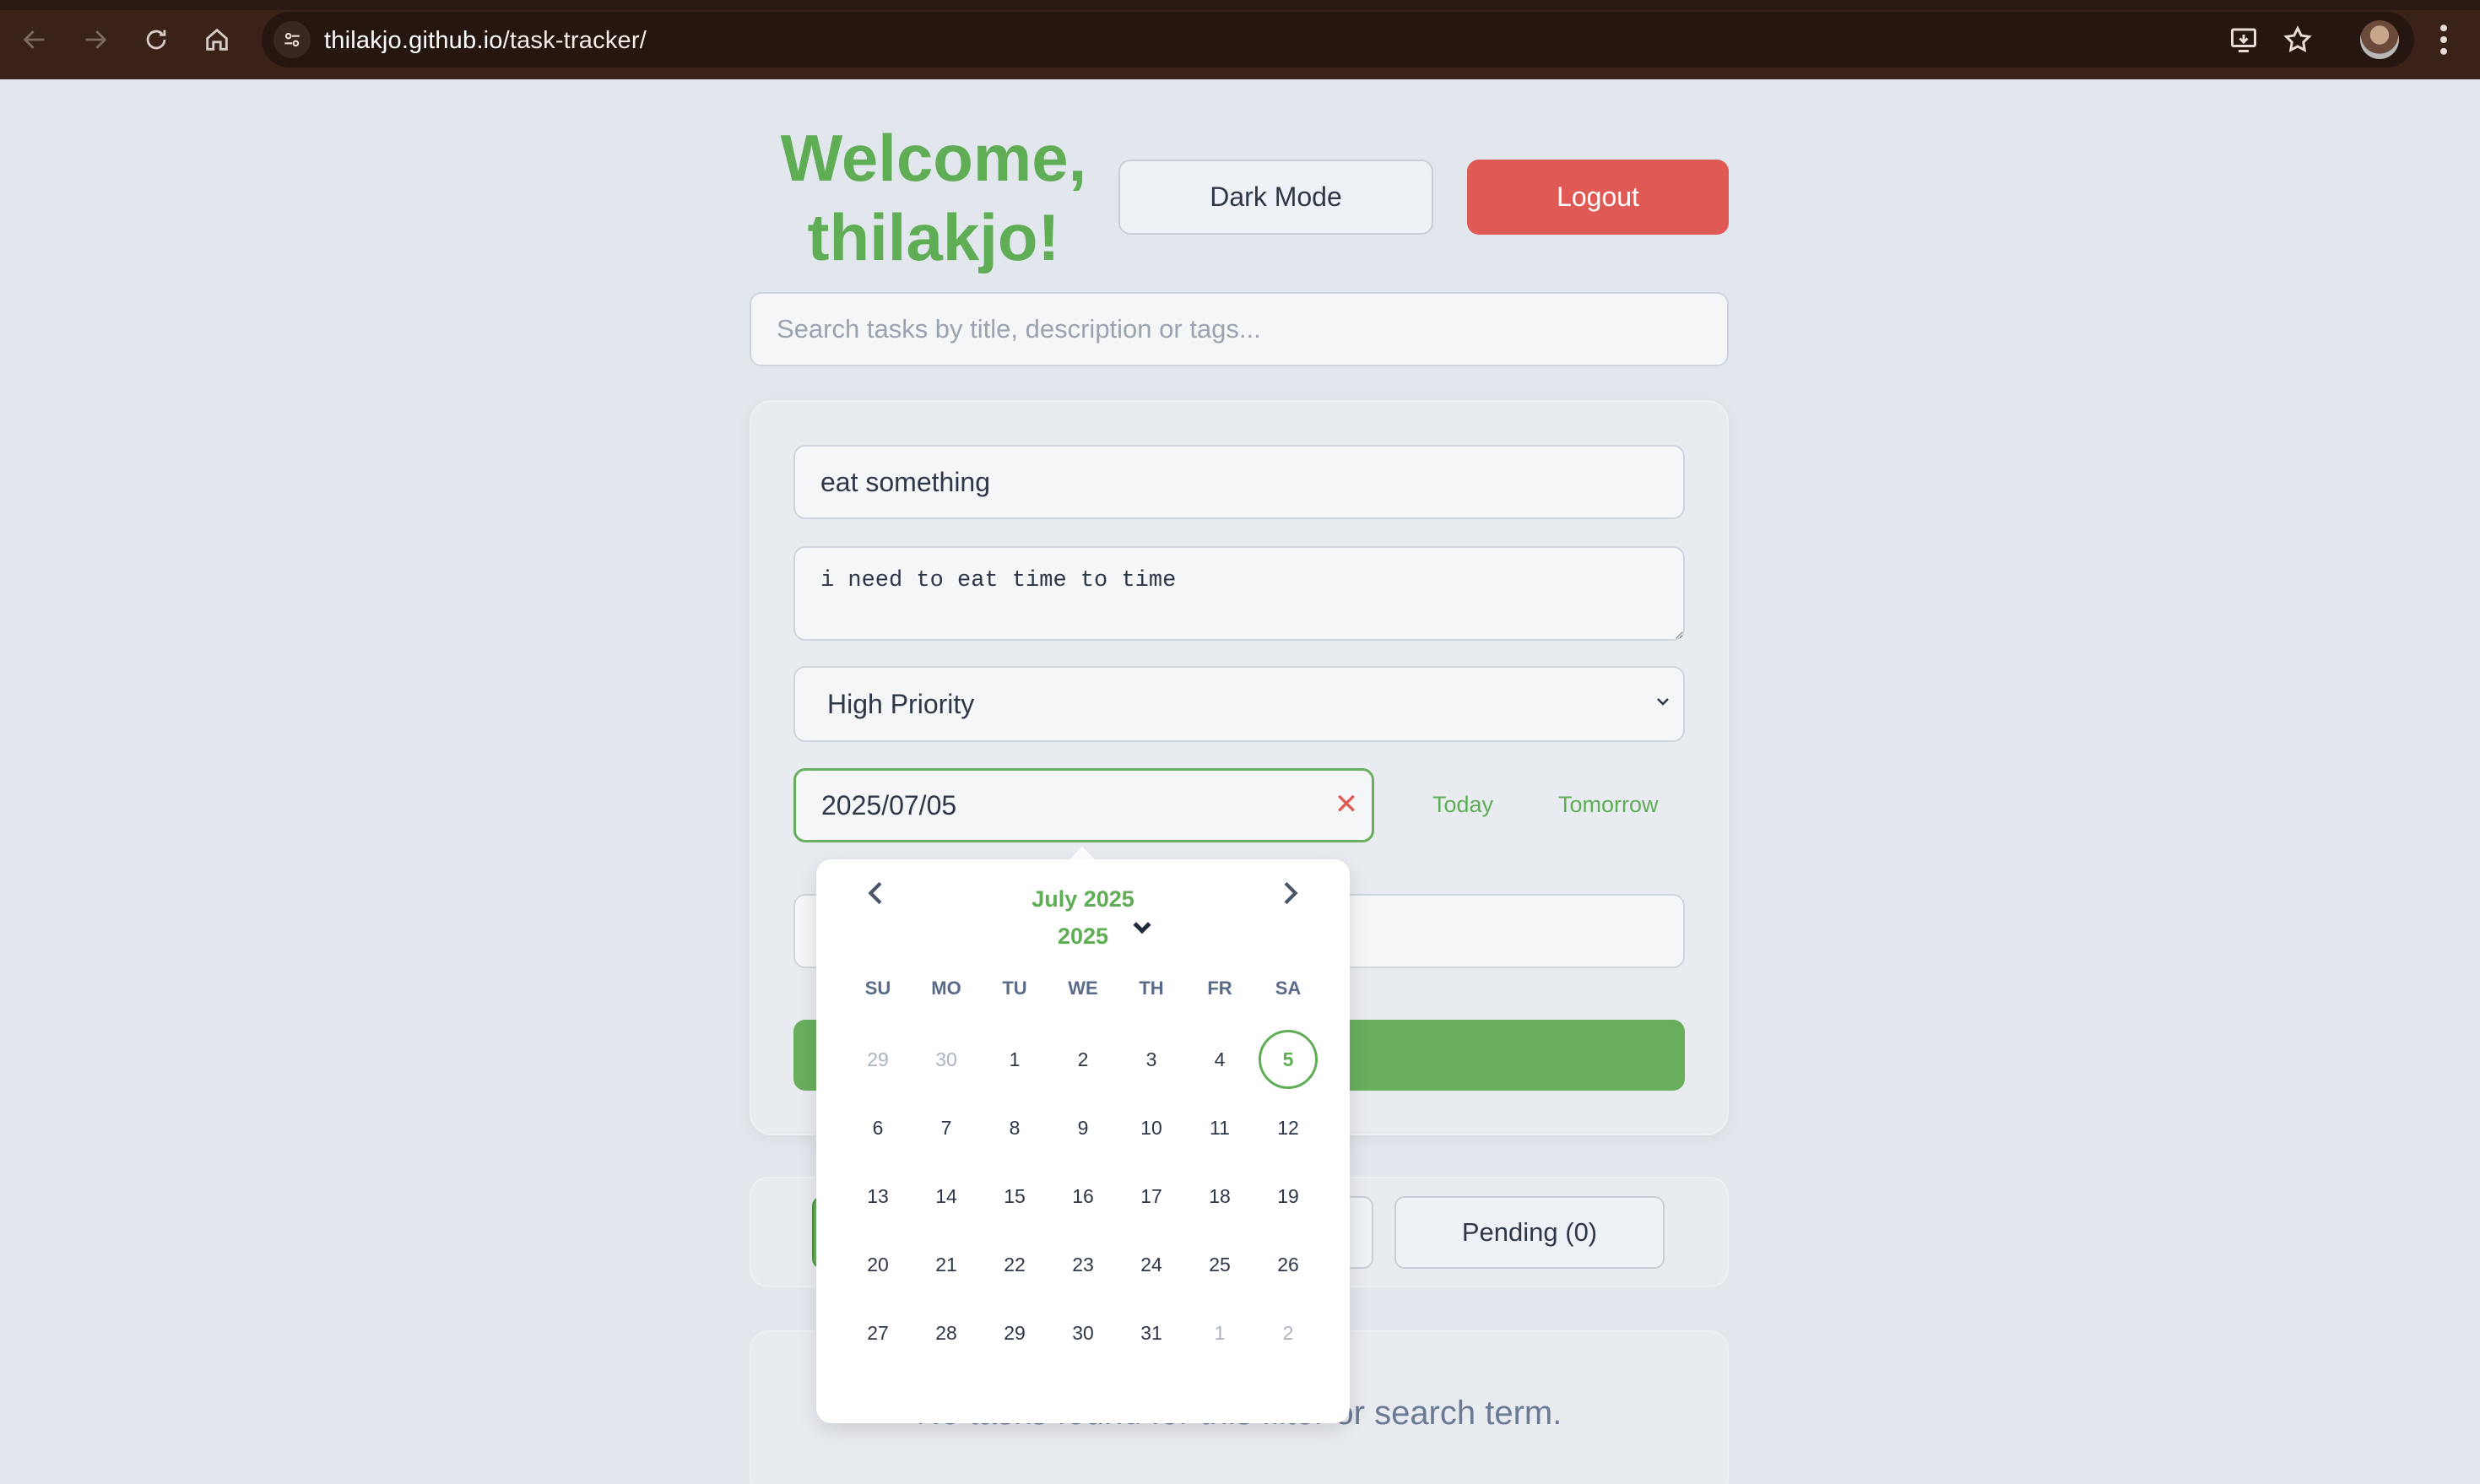 The image size is (2480, 1484). I want to click on browser-menu-icon, so click(2443, 39).